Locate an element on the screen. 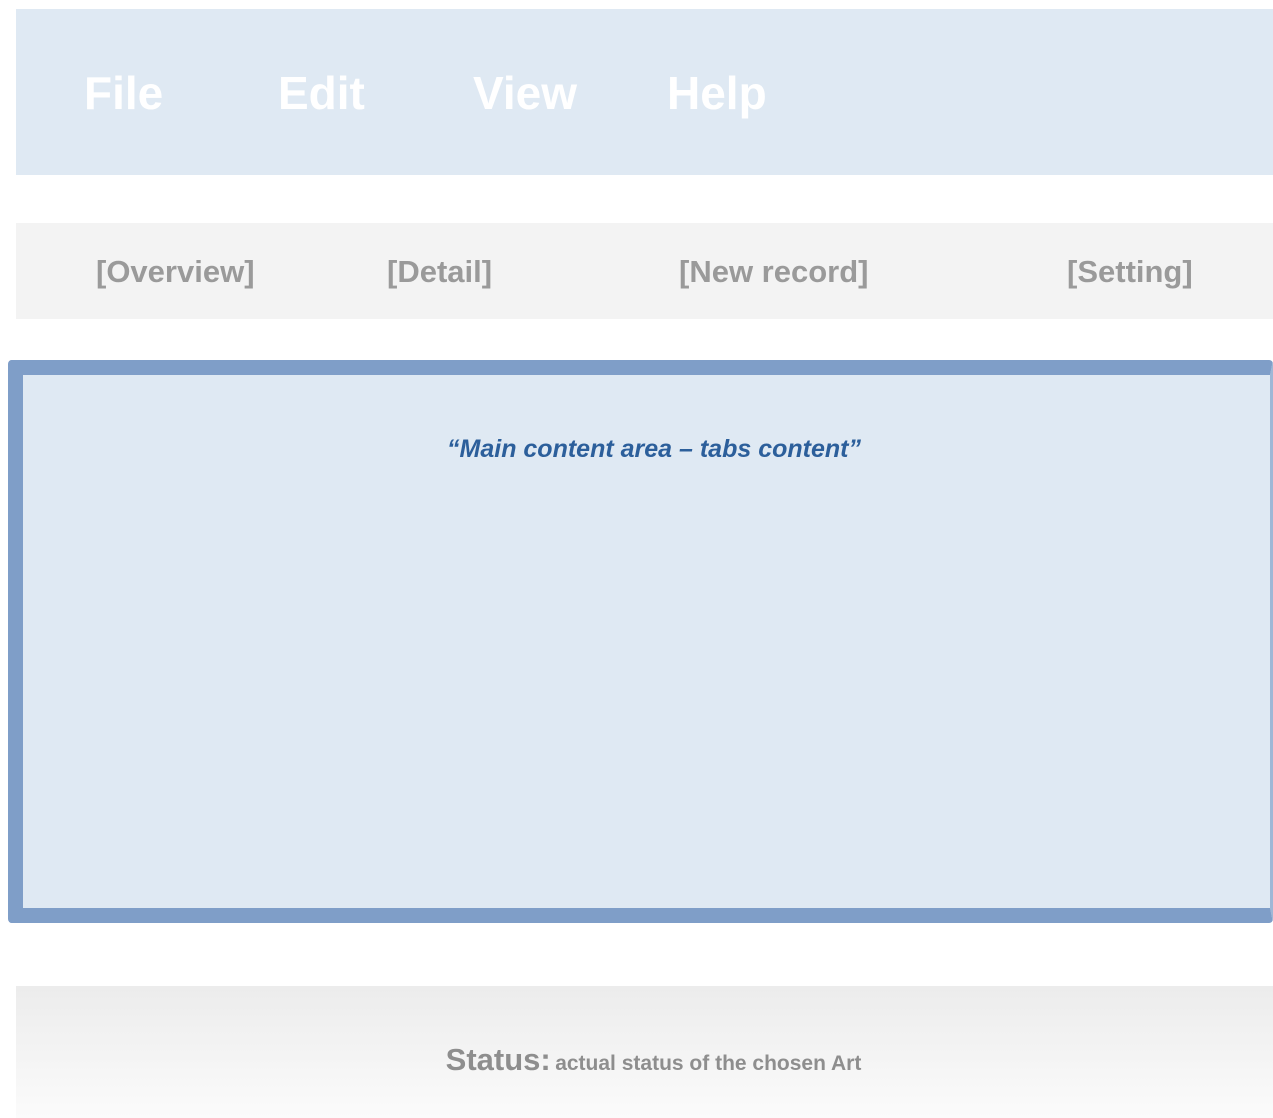 This screenshot has width=1273, height=1118. status-bar: Status: actual status of the chosen Art is located at coordinates (644, 1052).